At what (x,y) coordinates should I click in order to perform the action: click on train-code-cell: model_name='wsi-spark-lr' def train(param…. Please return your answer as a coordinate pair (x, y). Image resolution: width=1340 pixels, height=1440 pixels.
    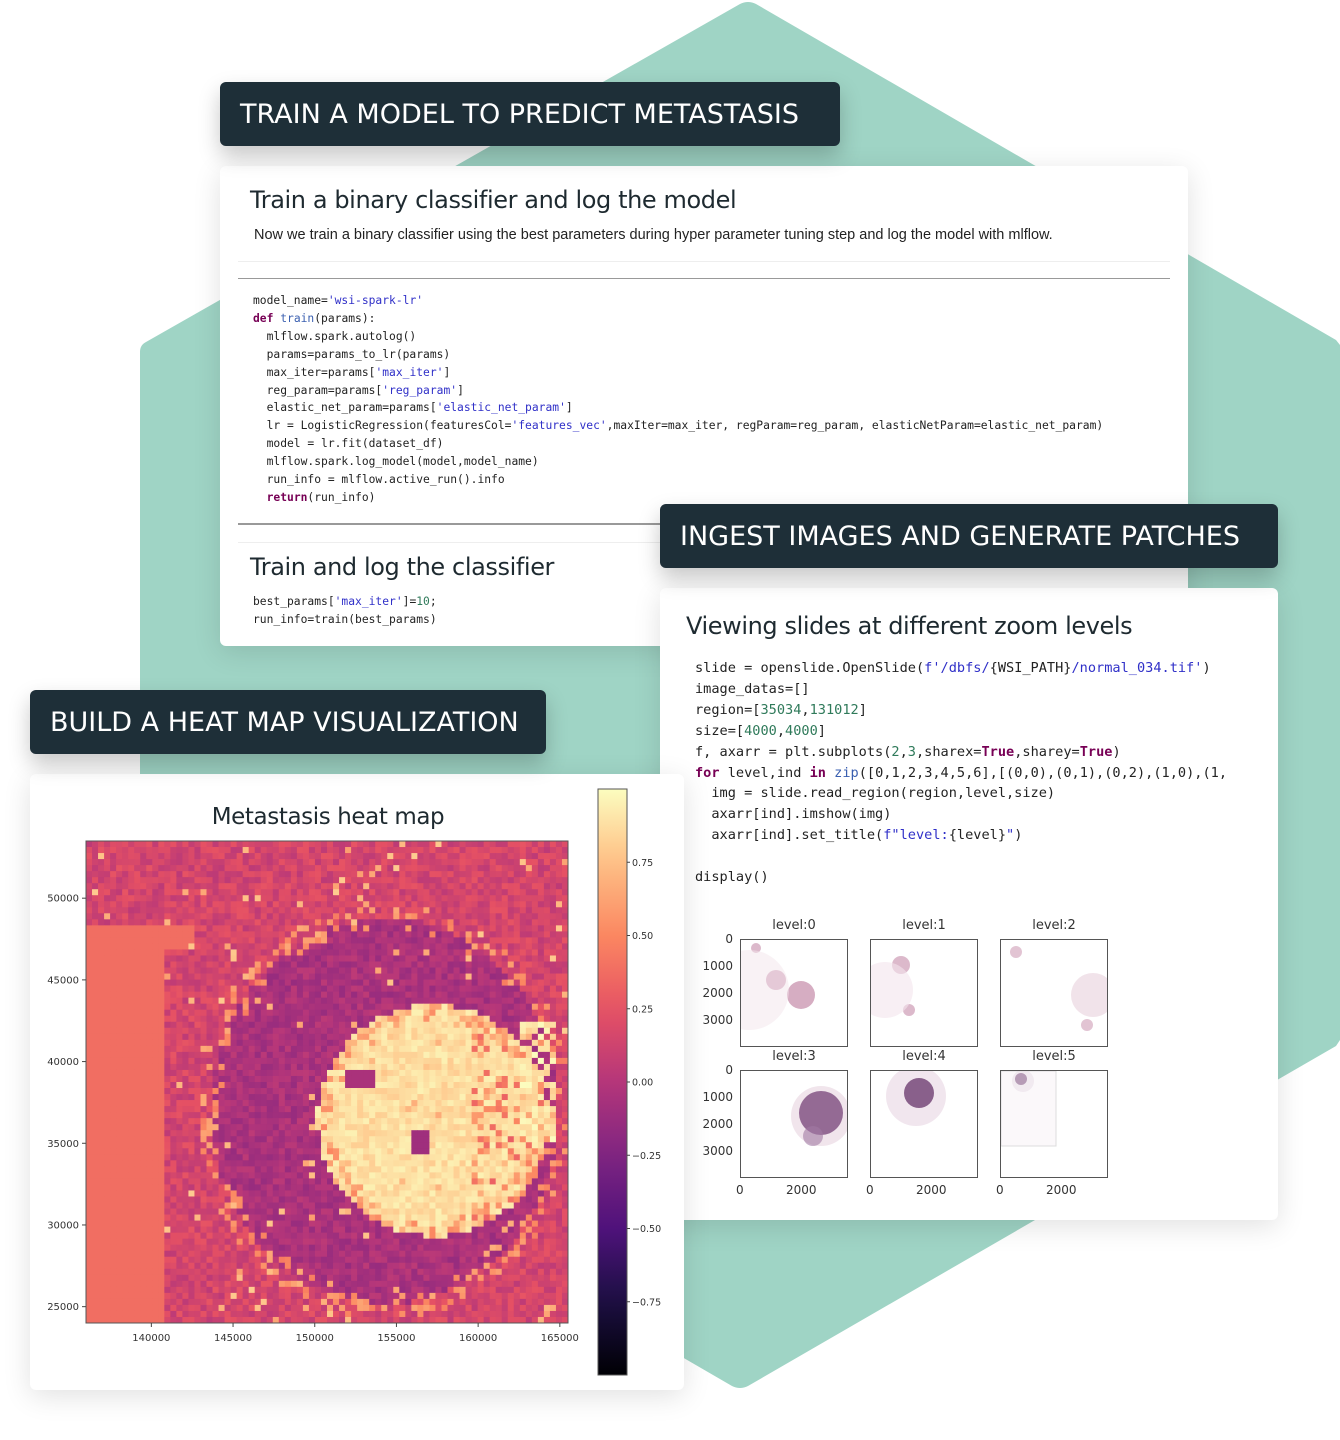
    Looking at the image, I should click on (678, 399).